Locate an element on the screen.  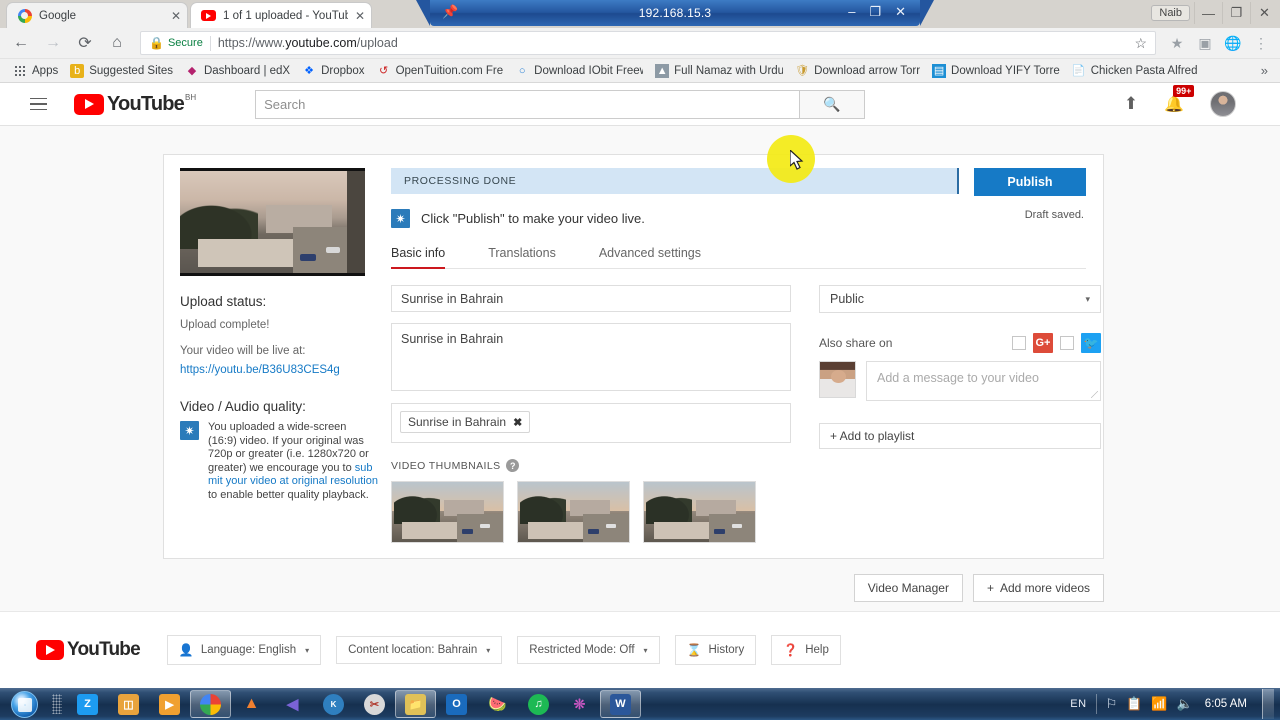
rdp-minimize-button: – is located at coordinates (851, 12).